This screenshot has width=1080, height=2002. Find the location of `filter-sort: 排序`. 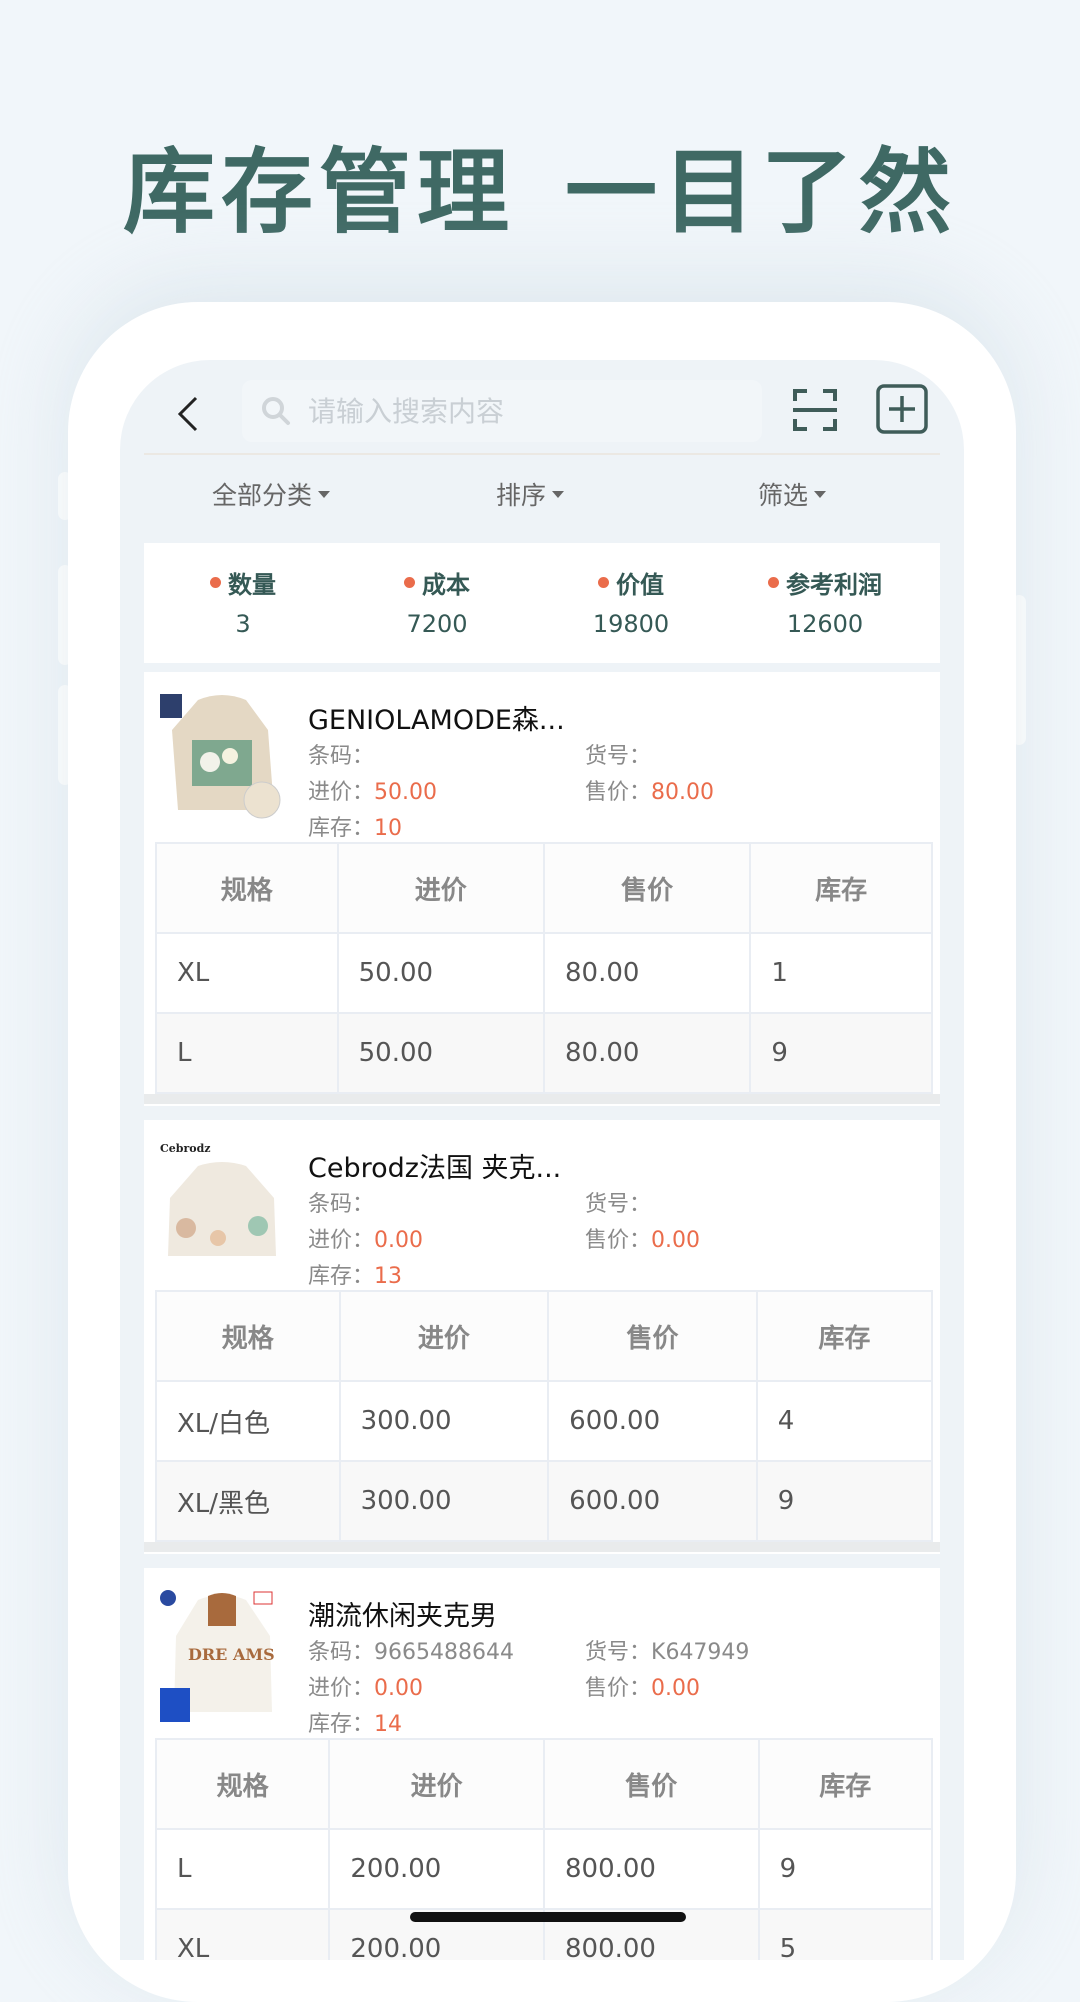

filter-sort: 排序 is located at coordinates (530, 494).